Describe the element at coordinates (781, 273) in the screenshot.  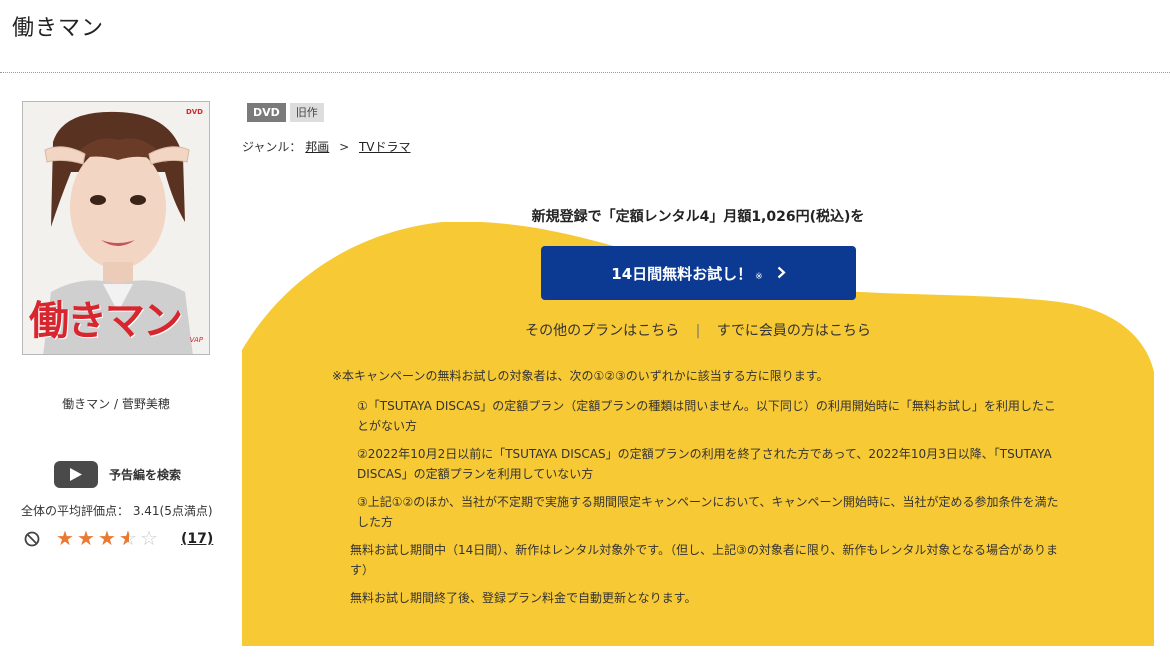
I see `chevron-right-icon` at that location.